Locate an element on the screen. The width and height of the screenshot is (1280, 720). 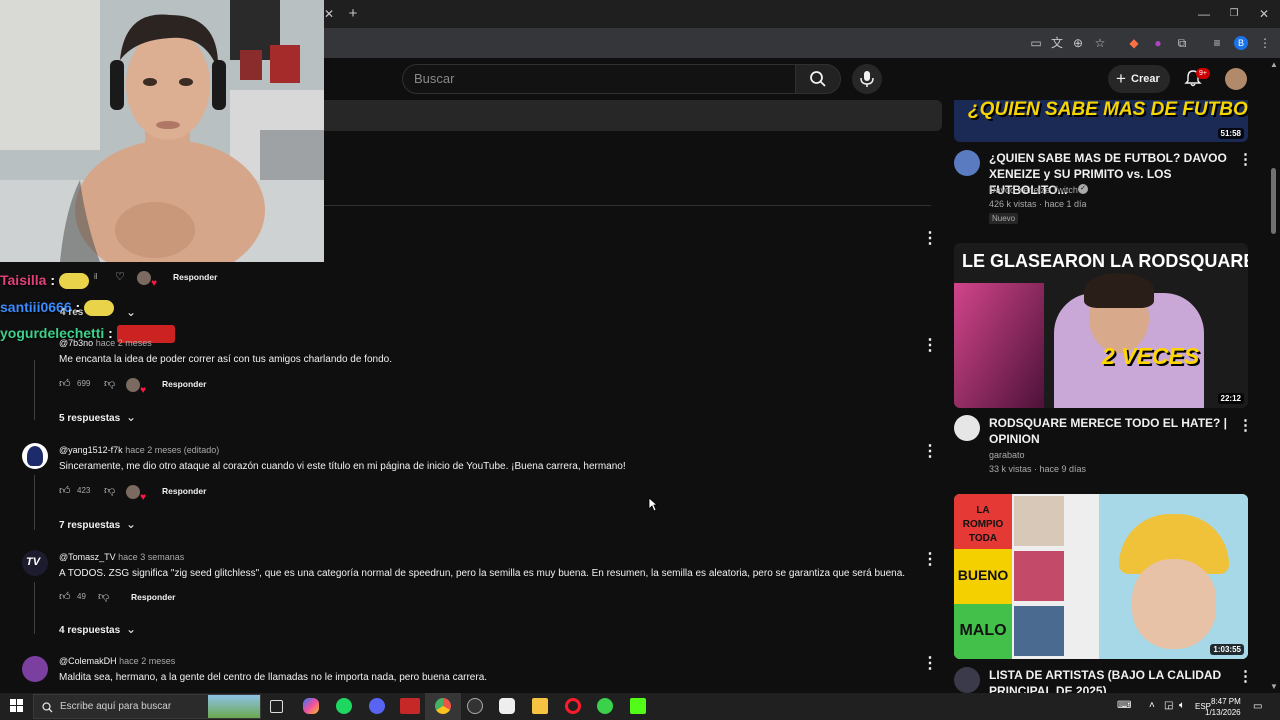
minimize-icon: — is located at coordinates (1204, 14).